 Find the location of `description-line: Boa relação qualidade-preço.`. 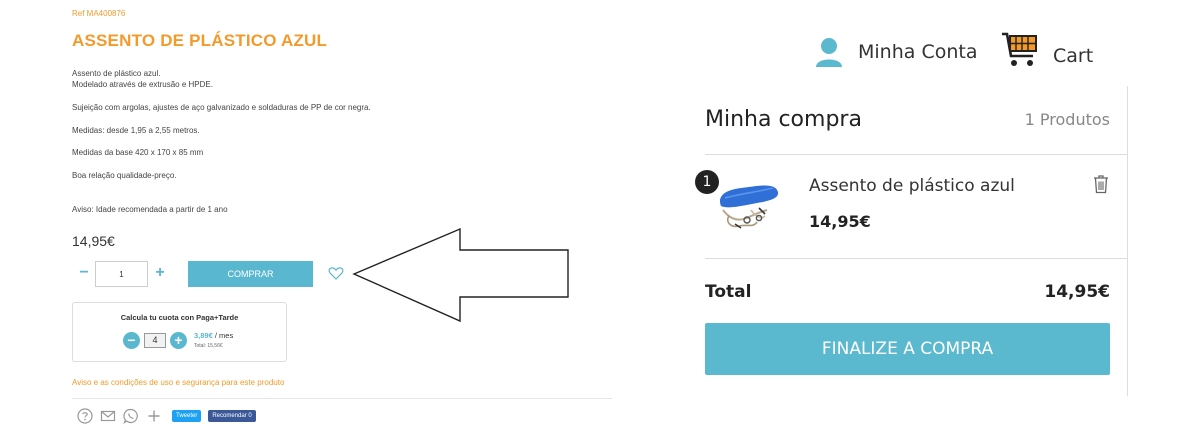

description-line: Boa relação qualidade-preço. is located at coordinates (124, 175).